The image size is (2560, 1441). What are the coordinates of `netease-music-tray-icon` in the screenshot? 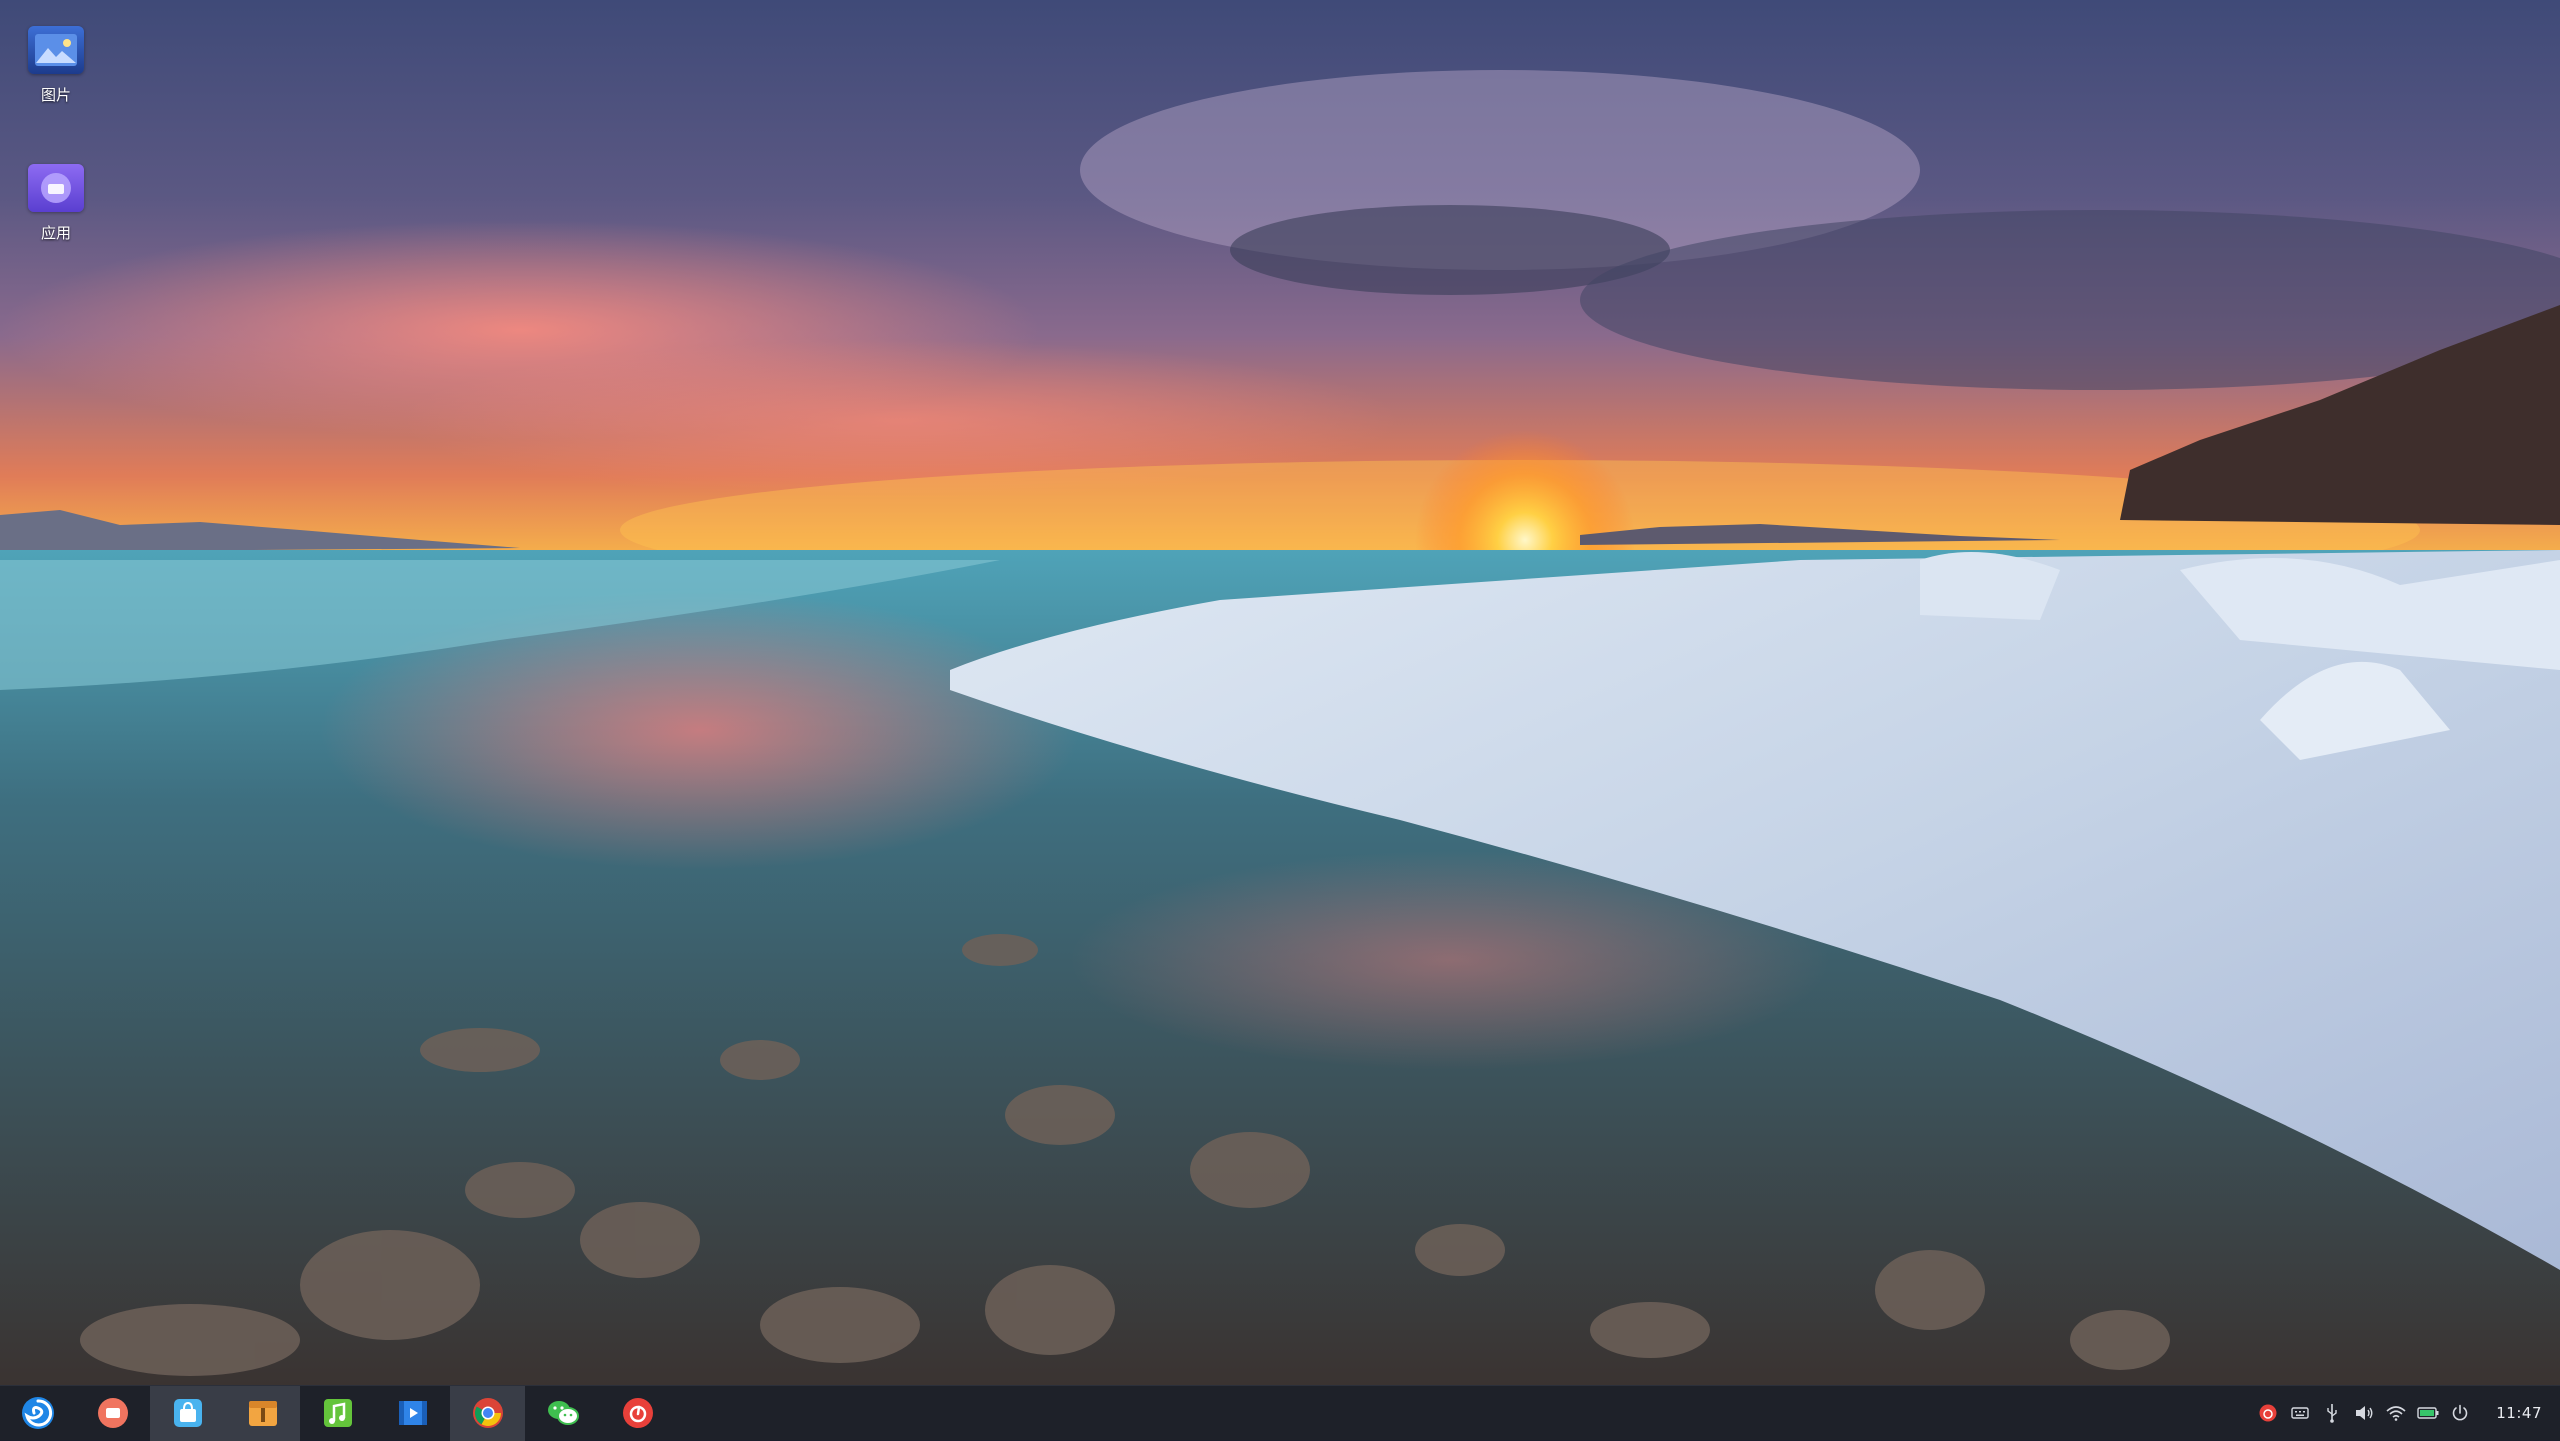 It's located at (2268, 1413).